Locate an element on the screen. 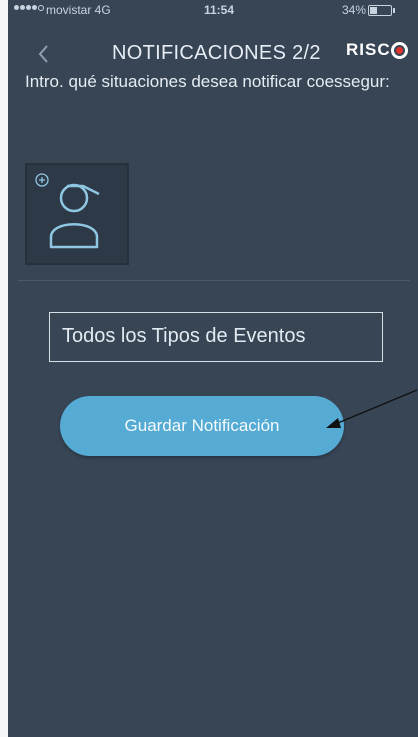 The height and width of the screenshot is (737, 418). screenshot-edge is located at coordinates (4, 368).